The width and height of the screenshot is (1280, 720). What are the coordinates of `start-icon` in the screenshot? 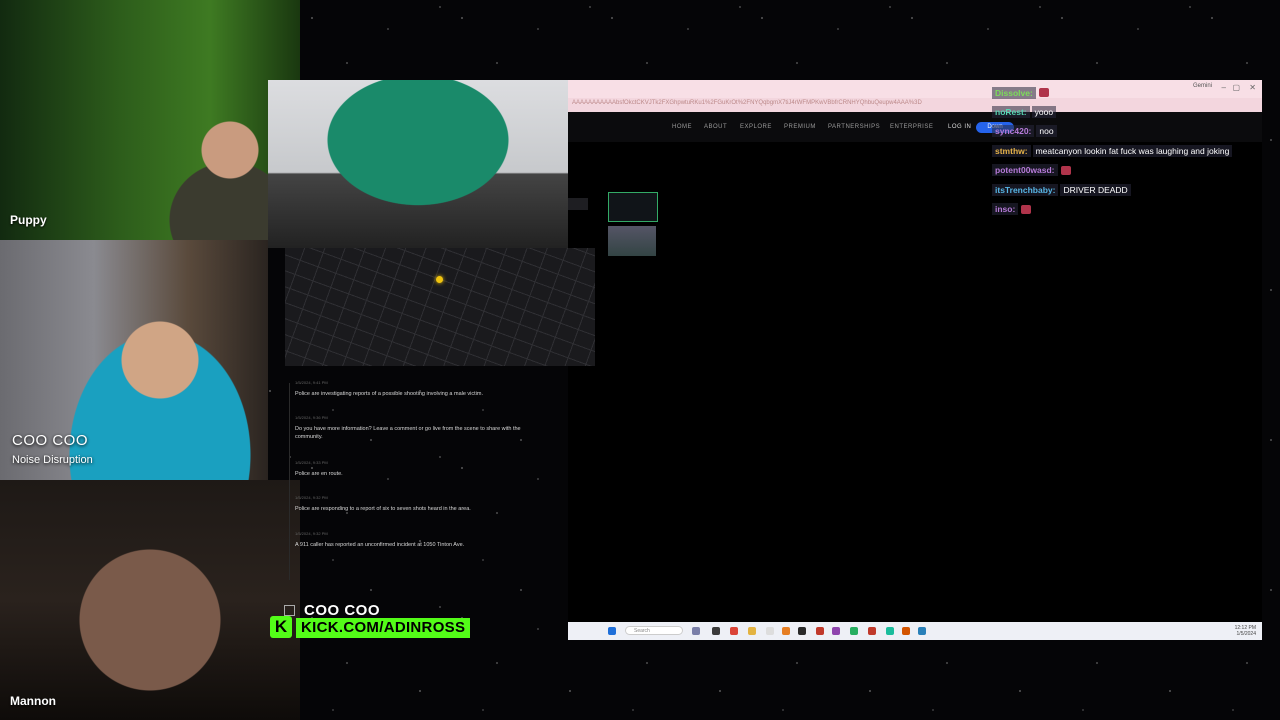 It's located at (612, 631).